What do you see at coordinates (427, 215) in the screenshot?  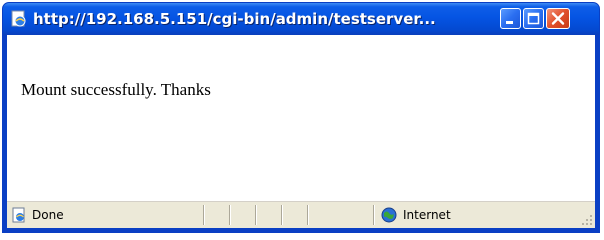 I see `security-zone-label: Internet` at bounding box center [427, 215].